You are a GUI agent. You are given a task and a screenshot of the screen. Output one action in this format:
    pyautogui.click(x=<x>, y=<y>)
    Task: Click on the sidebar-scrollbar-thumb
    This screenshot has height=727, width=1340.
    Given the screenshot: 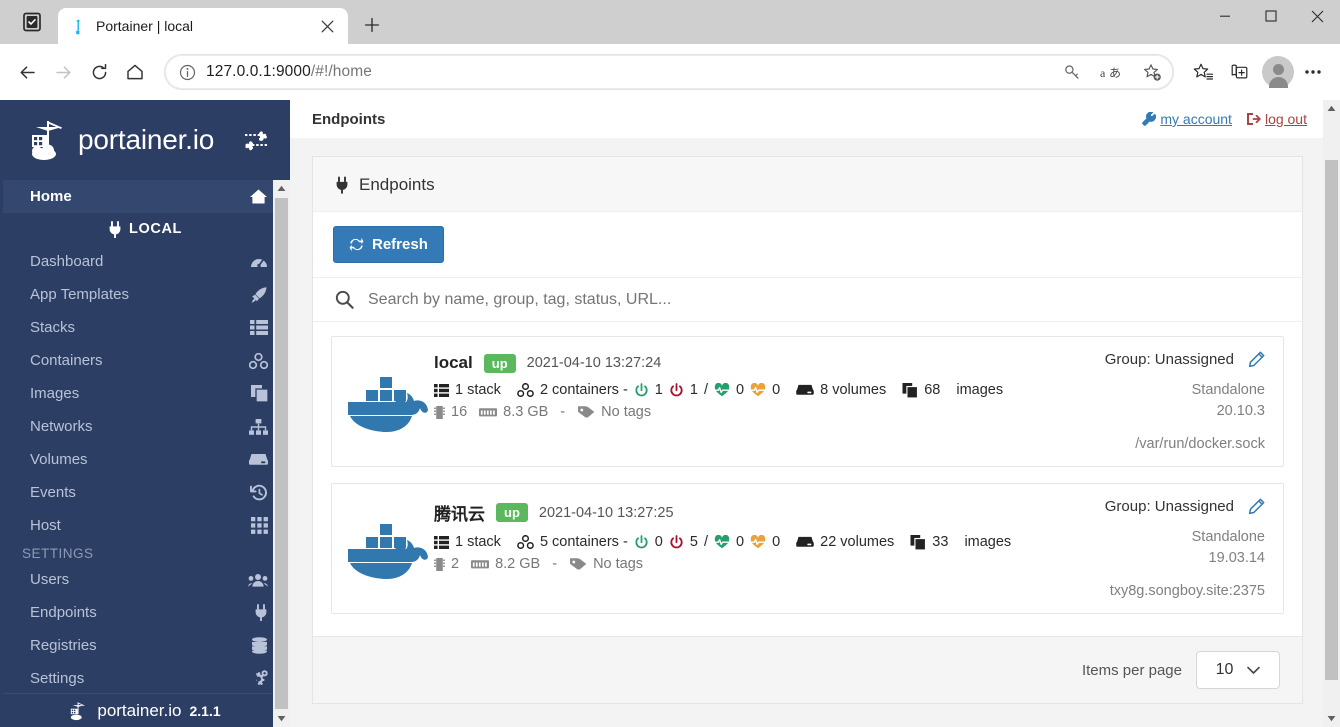 What is the action you would take?
    pyautogui.click(x=281, y=453)
    